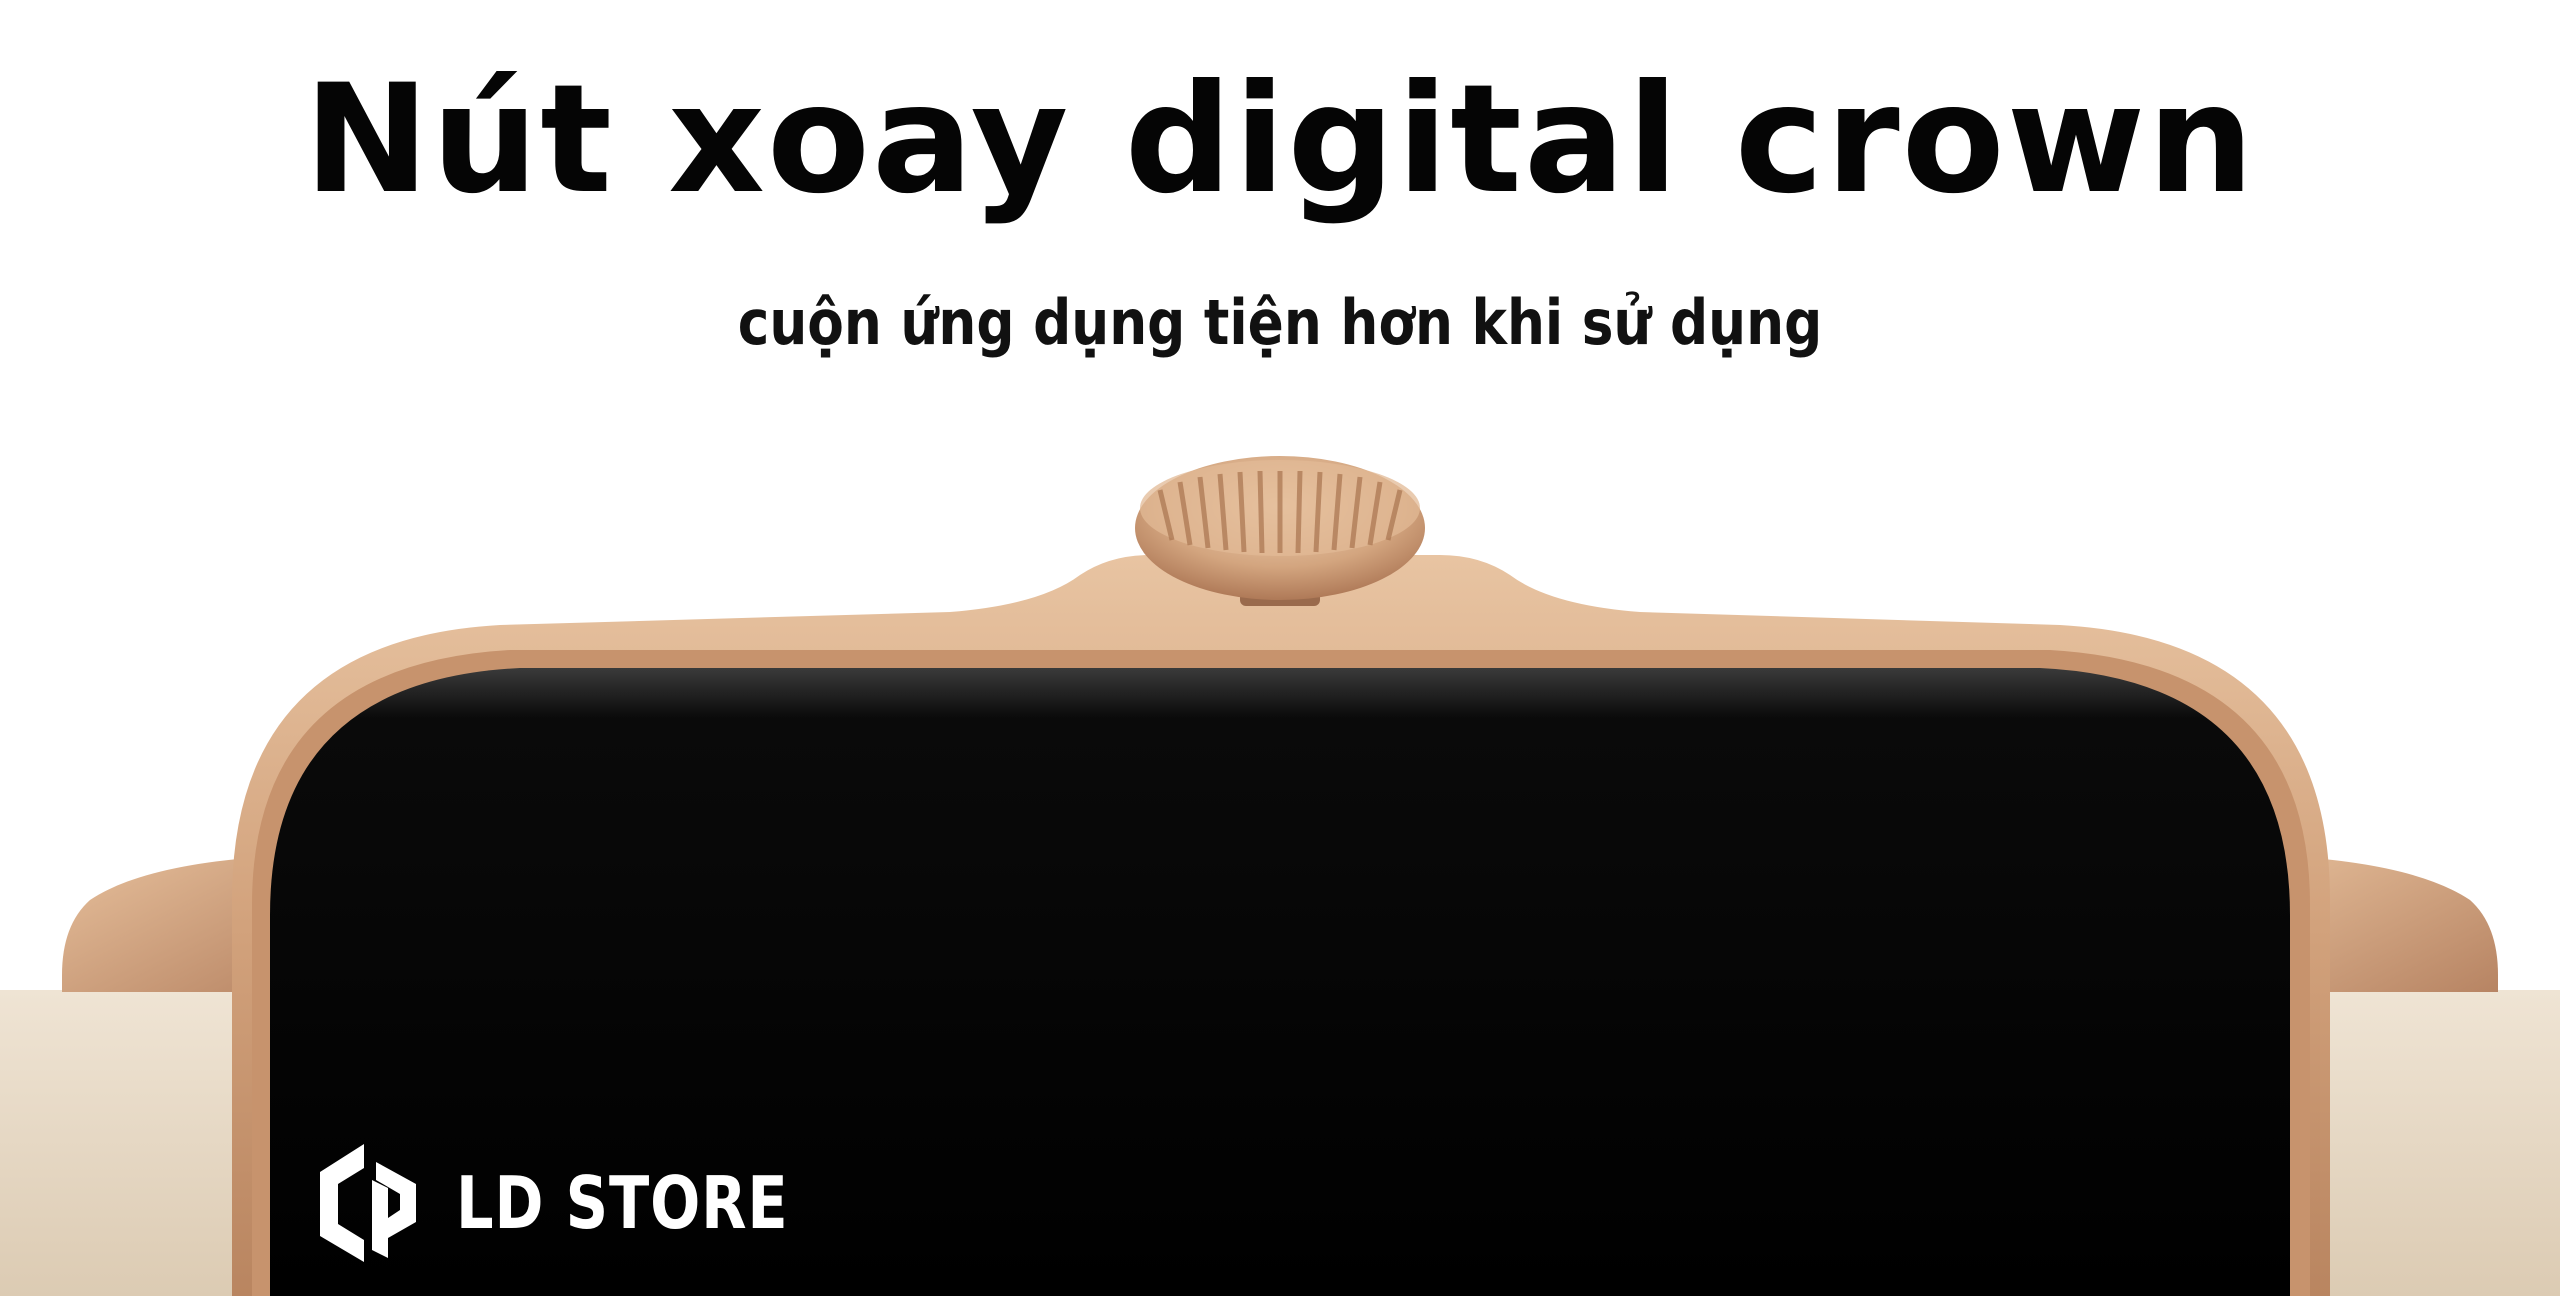 This screenshot has height=1296, width=2560. I want to click on right-strap, so click(2435, 1143).